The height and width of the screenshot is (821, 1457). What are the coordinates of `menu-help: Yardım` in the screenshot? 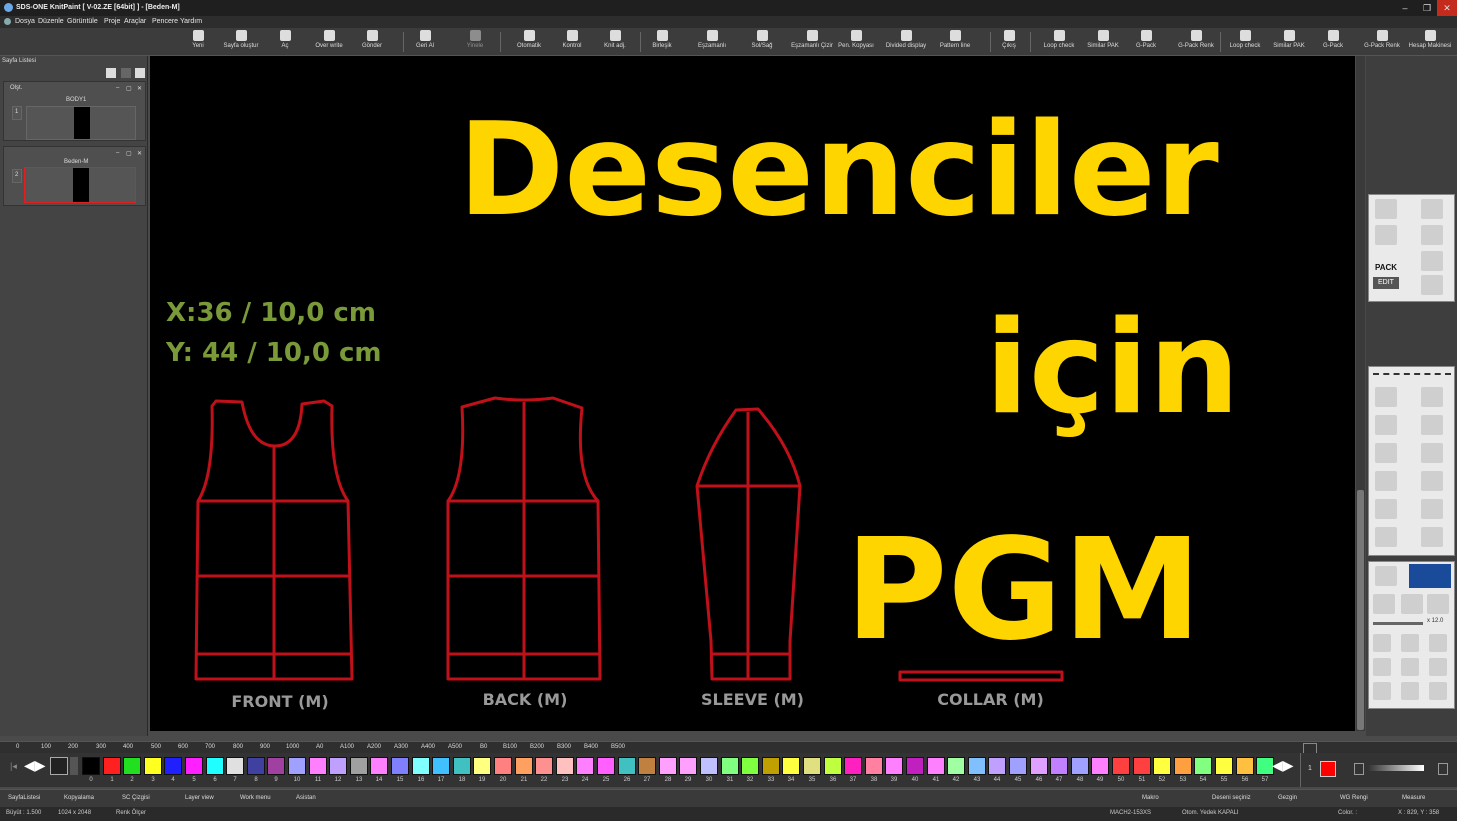 It's located at (191, 21).